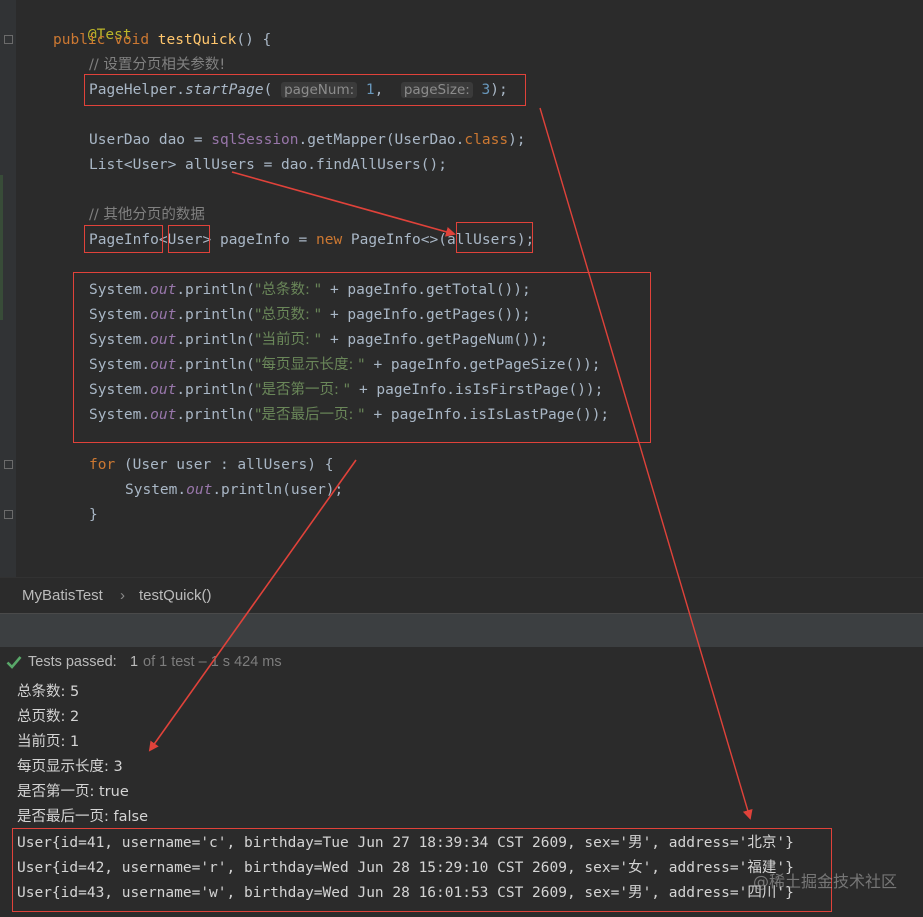 The image size is (923, 917). Describe the element at coordinates (212, 662) in the screenshot. I see `status-detail: of 1 test – 1 s 424 ms` at that location.